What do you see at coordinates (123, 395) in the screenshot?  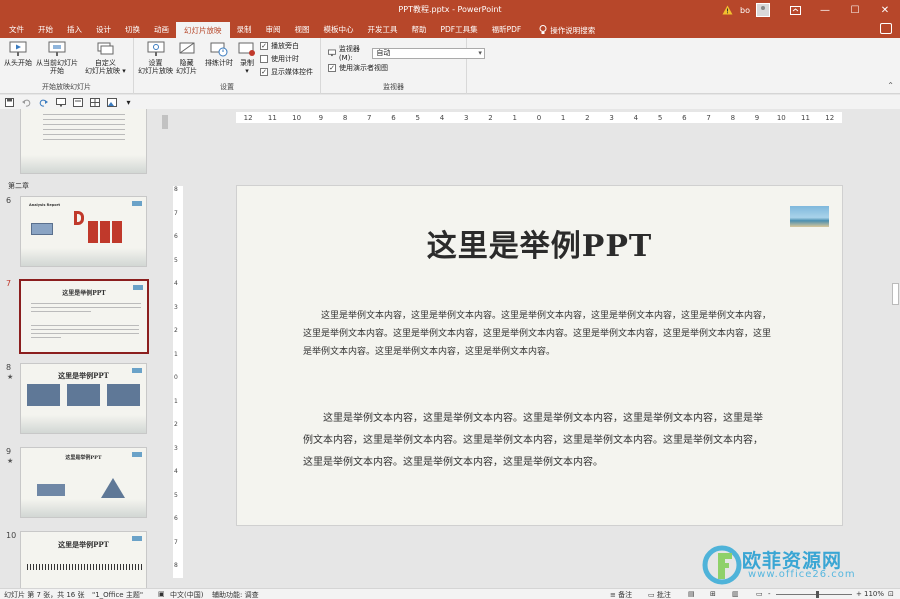 I see `card-block` at bounding box center [123, 395].